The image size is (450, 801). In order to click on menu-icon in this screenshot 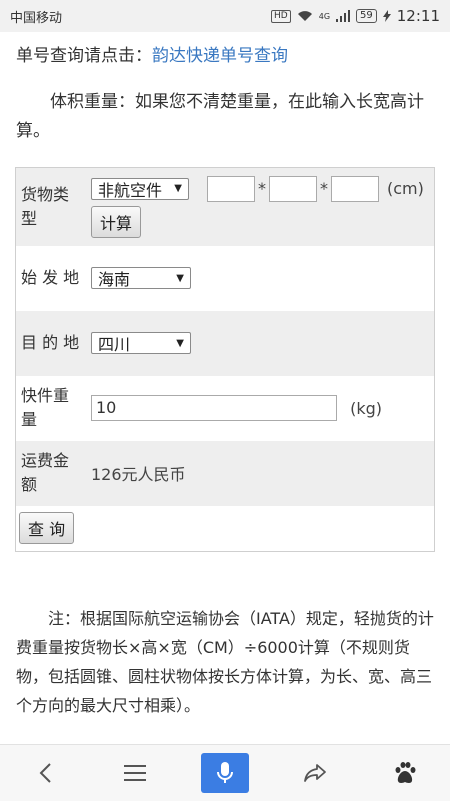, I will do `click(135, 773)`.